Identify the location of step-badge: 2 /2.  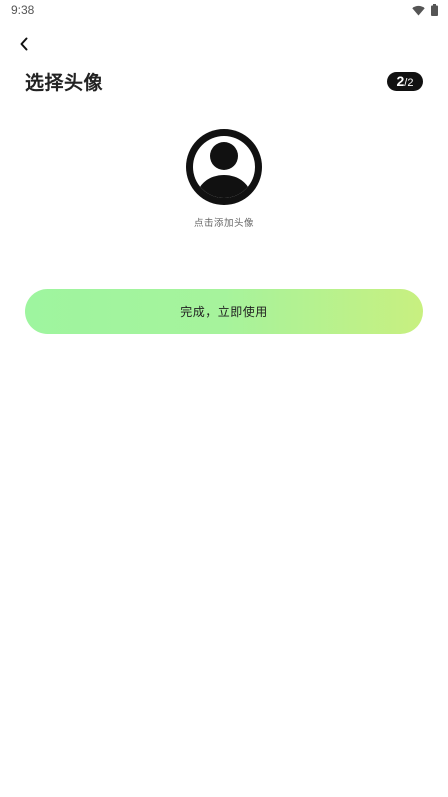
(405, 81).